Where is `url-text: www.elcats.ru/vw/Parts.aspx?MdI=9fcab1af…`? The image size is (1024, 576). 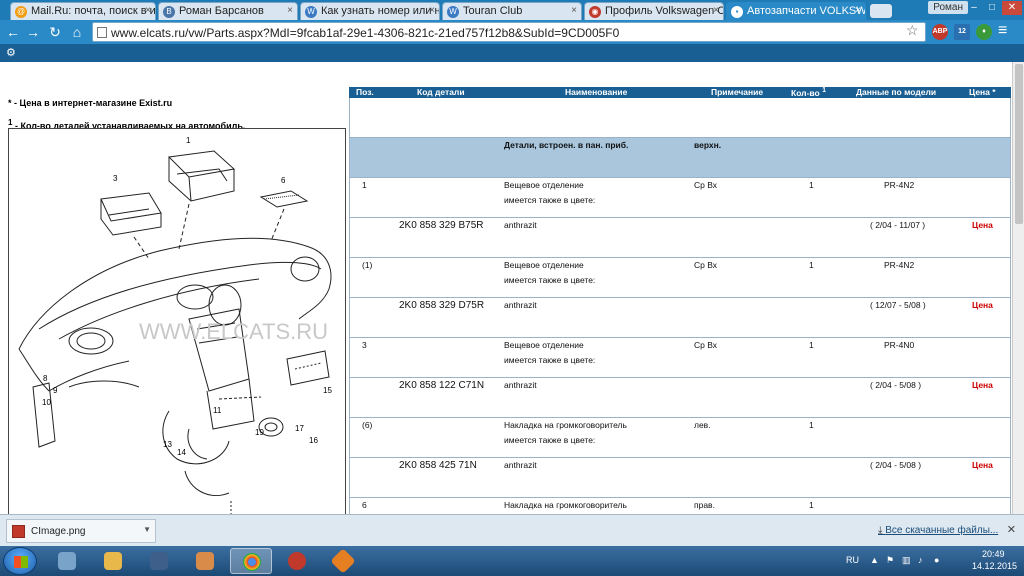 url-text: www.elcats.ru/vw/Parts.aspx?MdI=9fcab1af… is located at coordinates (365, 33).